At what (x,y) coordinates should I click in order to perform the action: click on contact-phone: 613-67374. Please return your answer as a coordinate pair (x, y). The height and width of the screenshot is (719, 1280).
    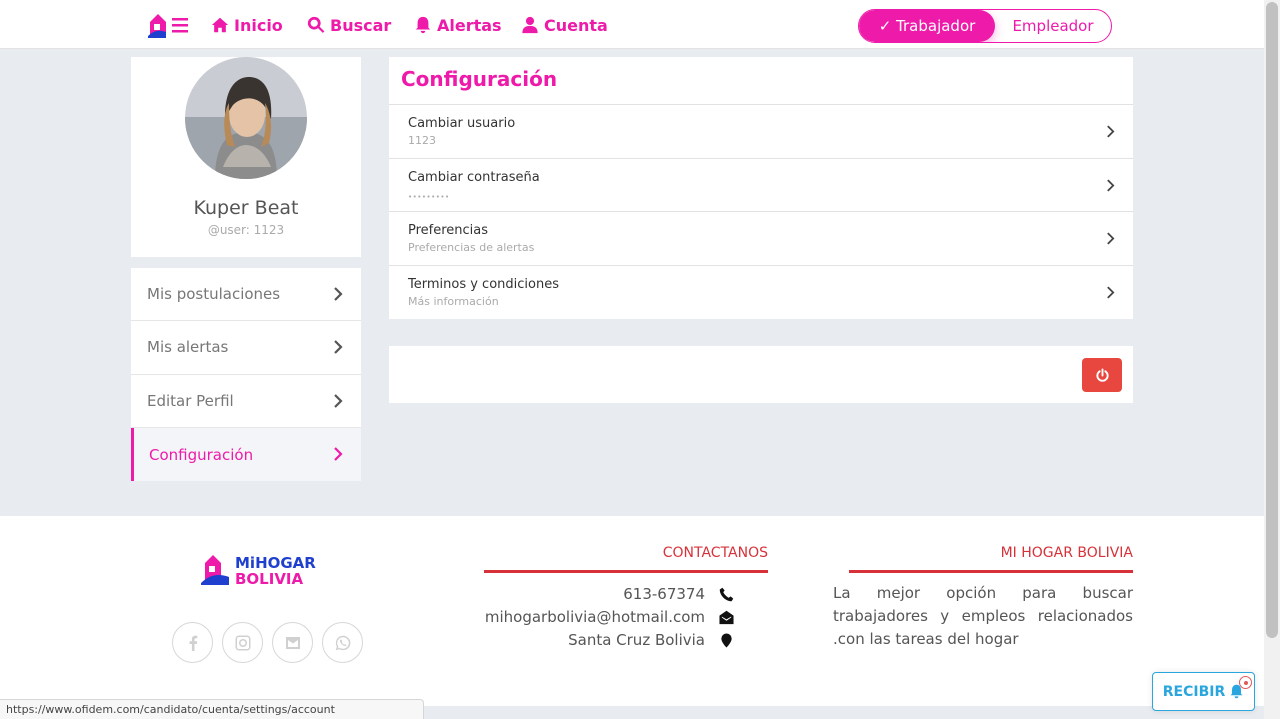
    Looking at the image, I should click on (678, 594).